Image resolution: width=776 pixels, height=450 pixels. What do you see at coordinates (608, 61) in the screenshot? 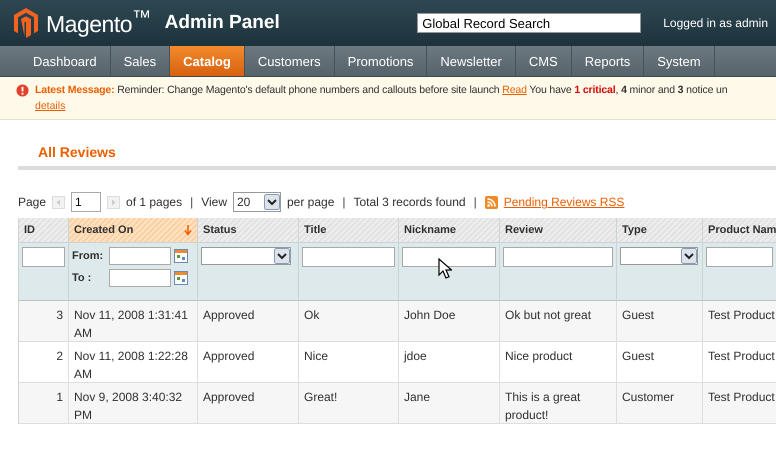
I see `nav-tab: Reports` at bounding box center [608, 61].